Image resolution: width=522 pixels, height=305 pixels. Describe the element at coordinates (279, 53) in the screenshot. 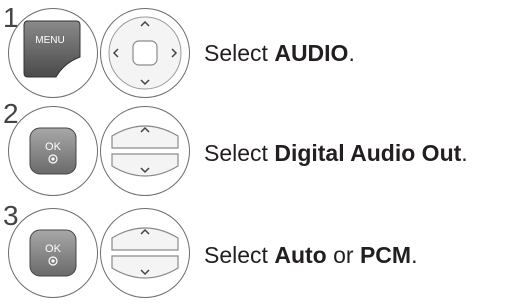

I see `step-1-instruction: Select AUDIO.` at that location.